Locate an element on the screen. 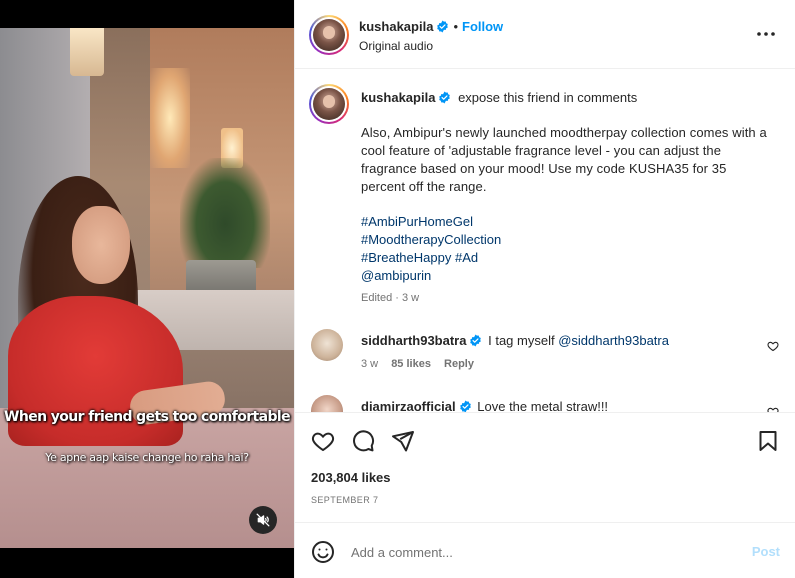 The width and height of the screenshot is (795, 578). video-scene-plant is located at coordinates (225, 213).